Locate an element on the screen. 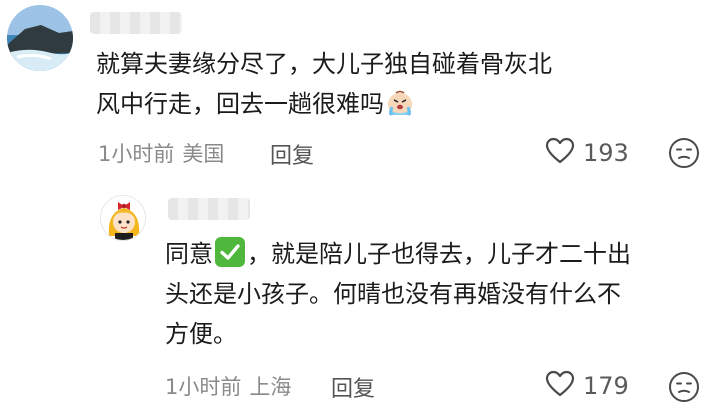 The image size is (719, 420). like-count: 193 is located at coordinates (606, 152).